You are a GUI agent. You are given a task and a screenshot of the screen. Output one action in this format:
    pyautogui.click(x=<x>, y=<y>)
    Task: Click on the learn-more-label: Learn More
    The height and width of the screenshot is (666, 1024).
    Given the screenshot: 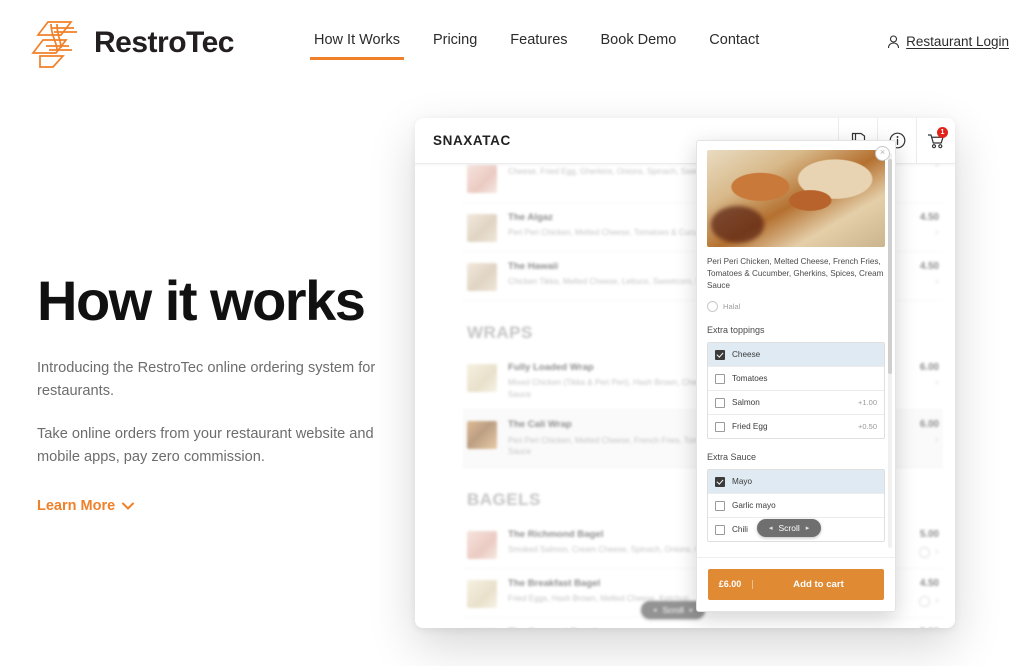 What is the action you would take?
    pyautogui.click(x=76, y=505)
    